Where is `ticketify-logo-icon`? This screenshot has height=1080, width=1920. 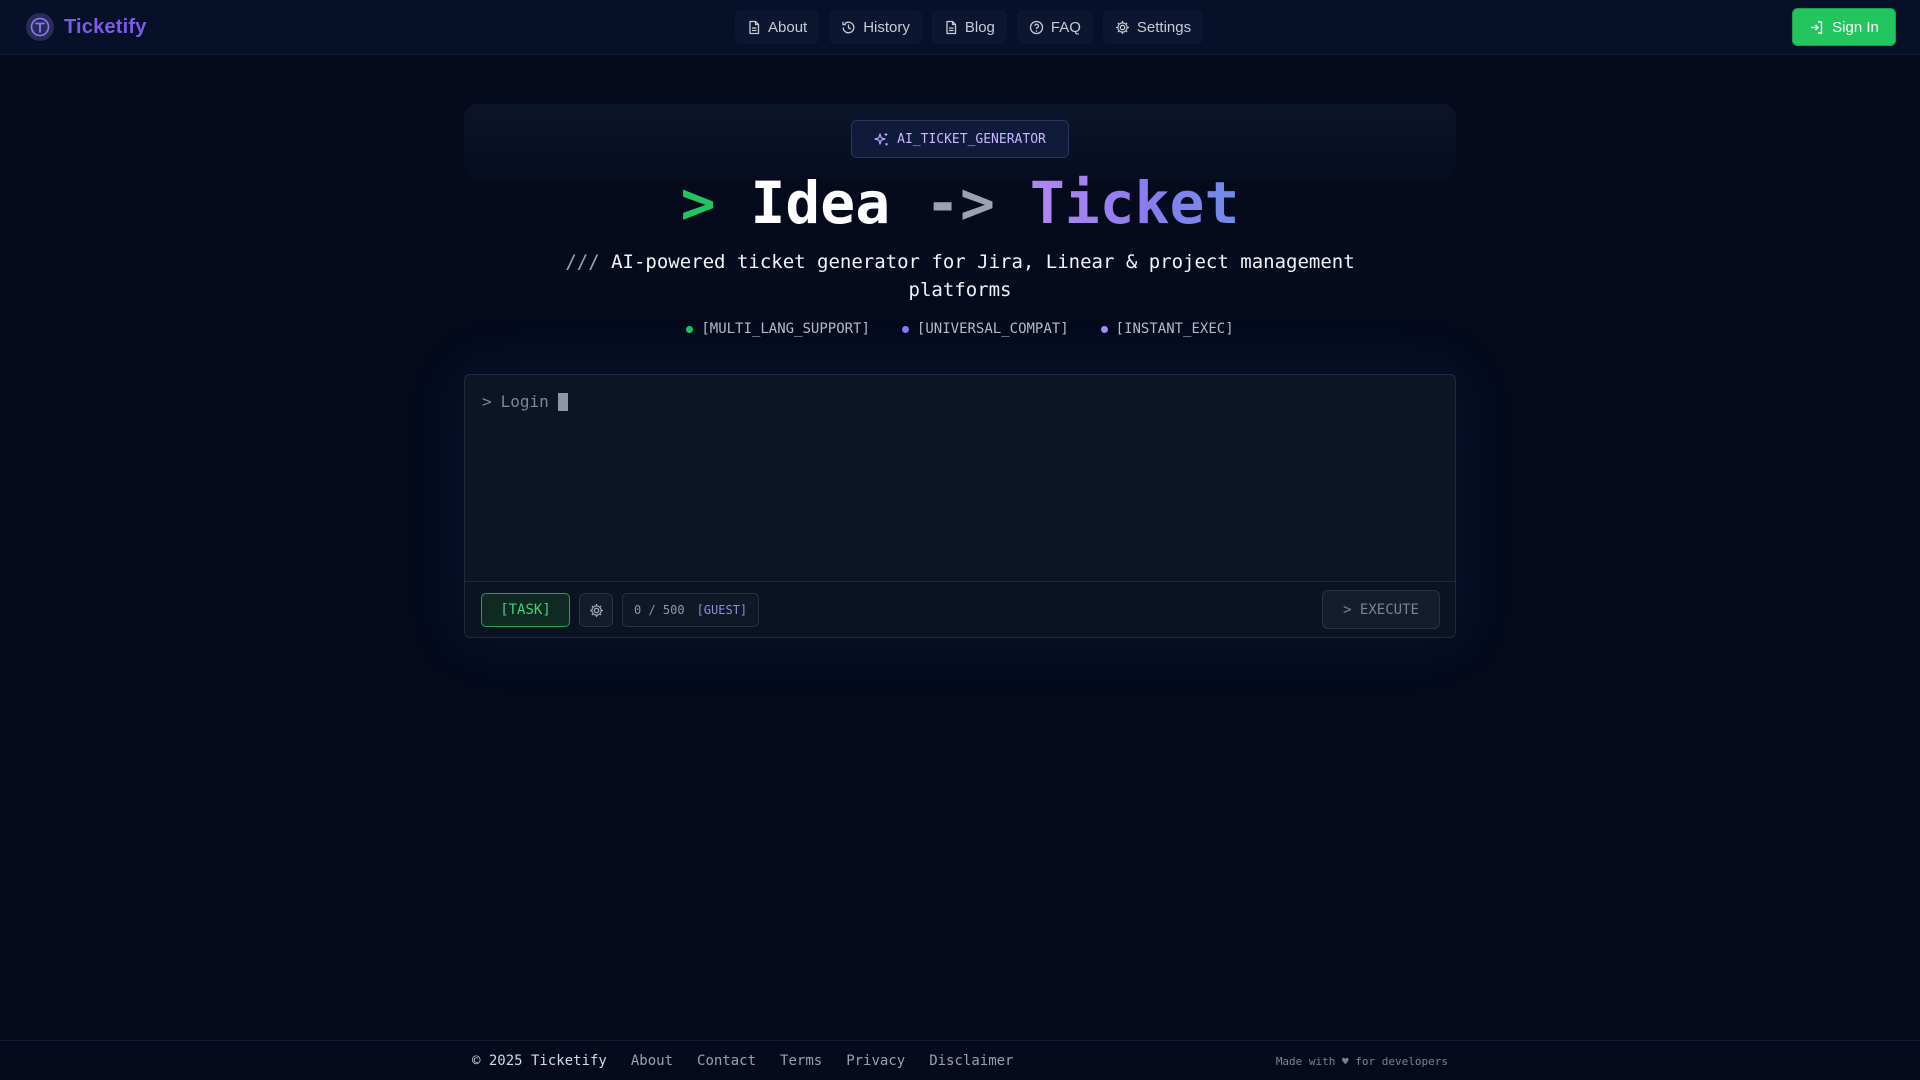
ticketify-logo-icon is located at coordinates (40, 27).